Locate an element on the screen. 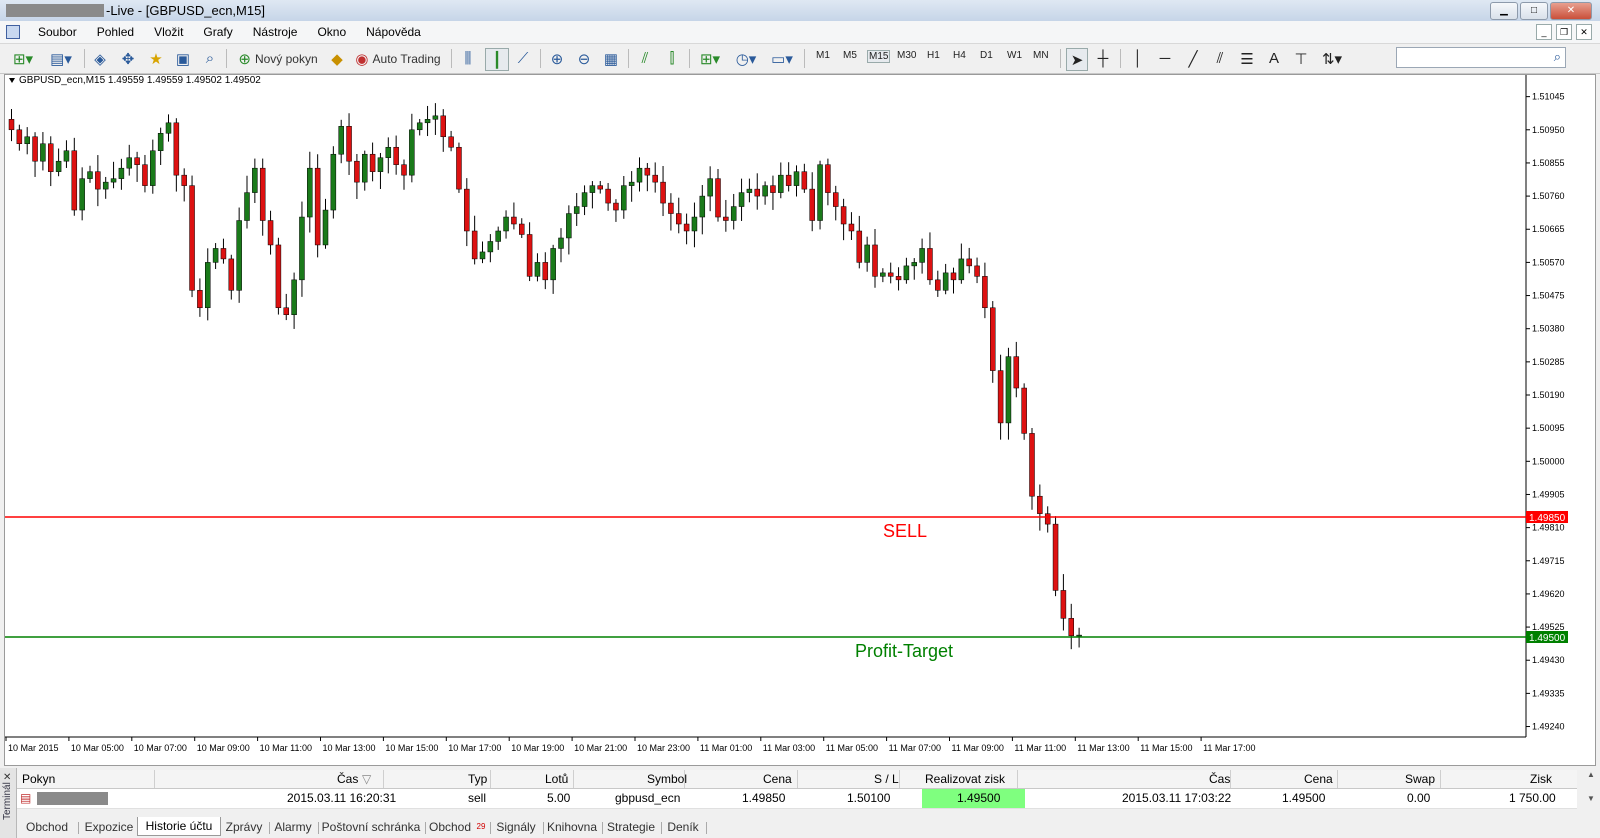 The image size is (1600, 838). col-lotu: Lotů is located at coordinates (556, 779).